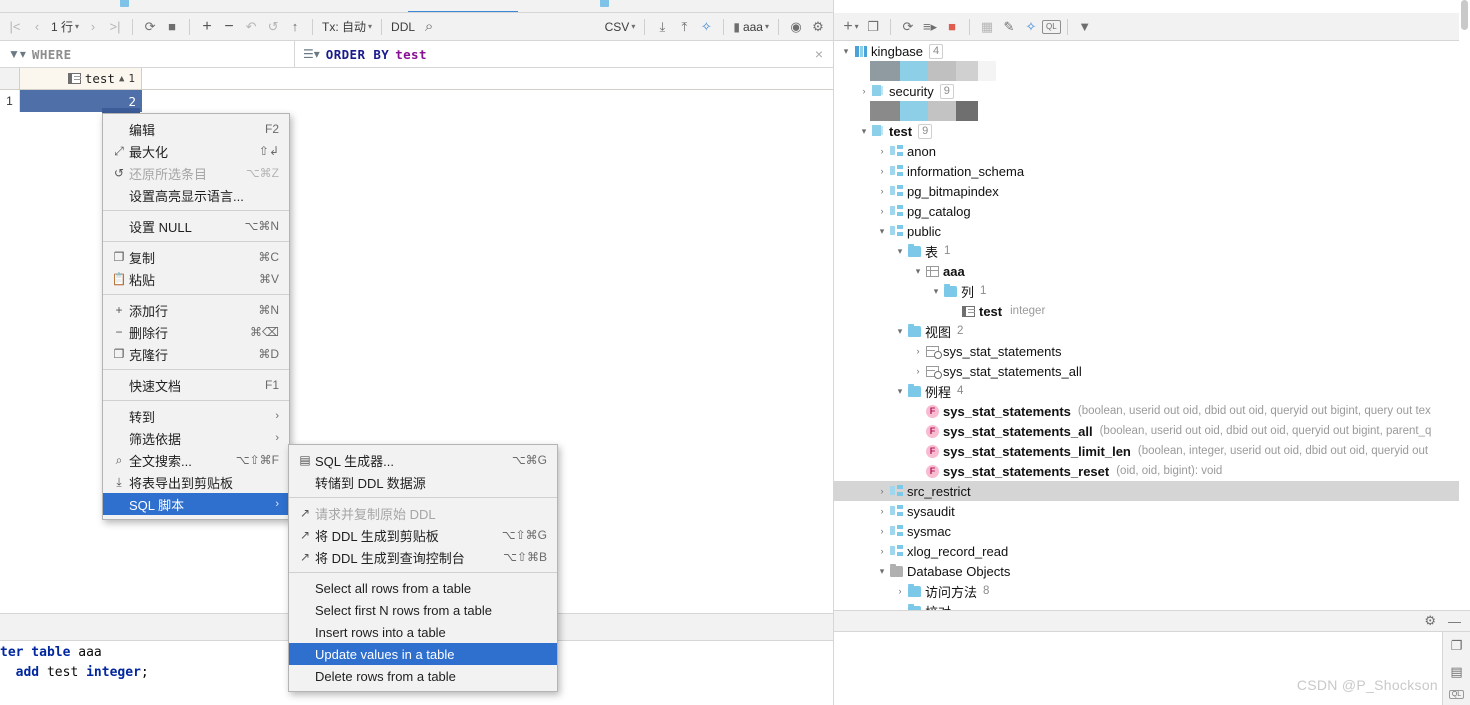 This screenshot has width=1470, height=705. What do you see at coordinates (564, 54) in the screenshot?
I see `order-by-field: ☰▾ ORDER BY test ×` at bounding box center [564, 54].